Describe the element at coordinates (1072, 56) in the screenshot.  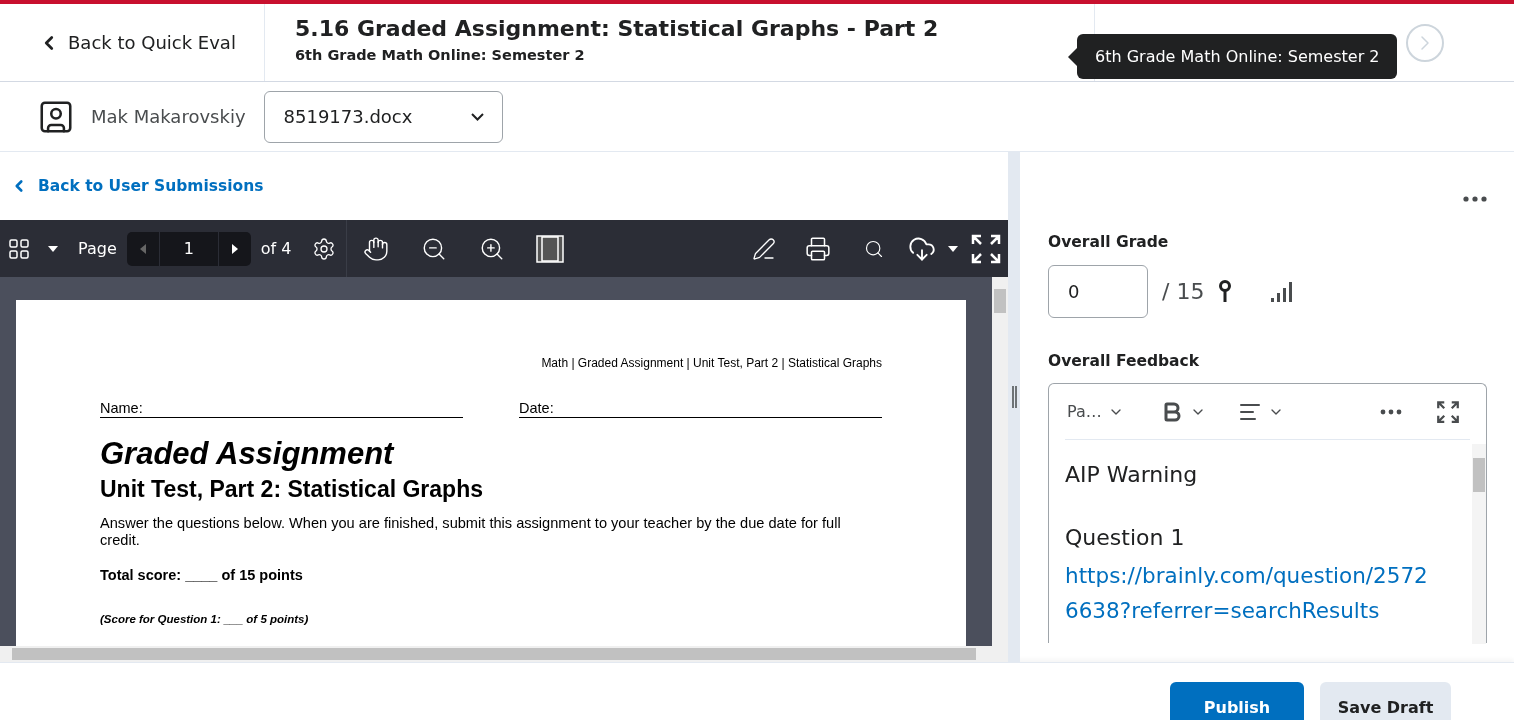
I see `tooltip-pointer` at that location.